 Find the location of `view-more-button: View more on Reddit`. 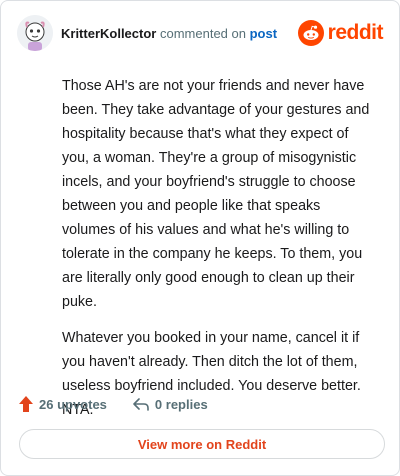

view-more-button: View more on Reddit is located at coordinates (202, 444).